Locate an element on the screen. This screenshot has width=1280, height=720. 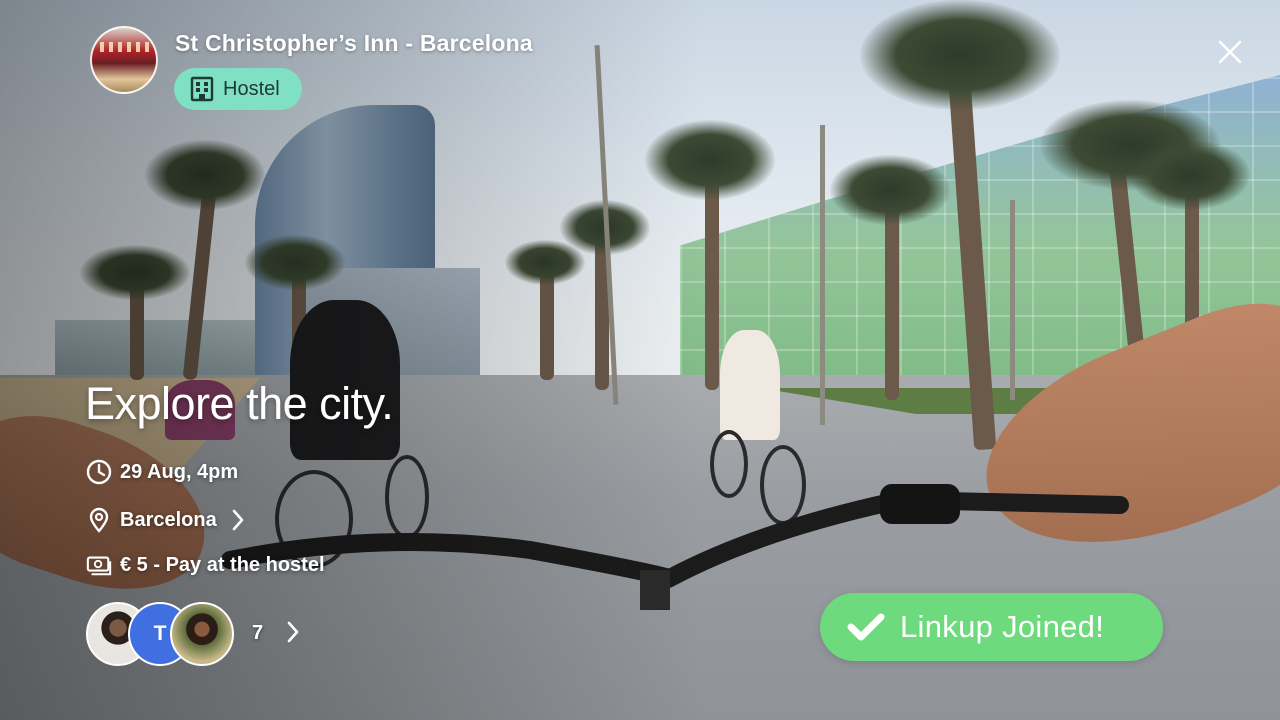
building-icon is located at coordinates (202, 89).